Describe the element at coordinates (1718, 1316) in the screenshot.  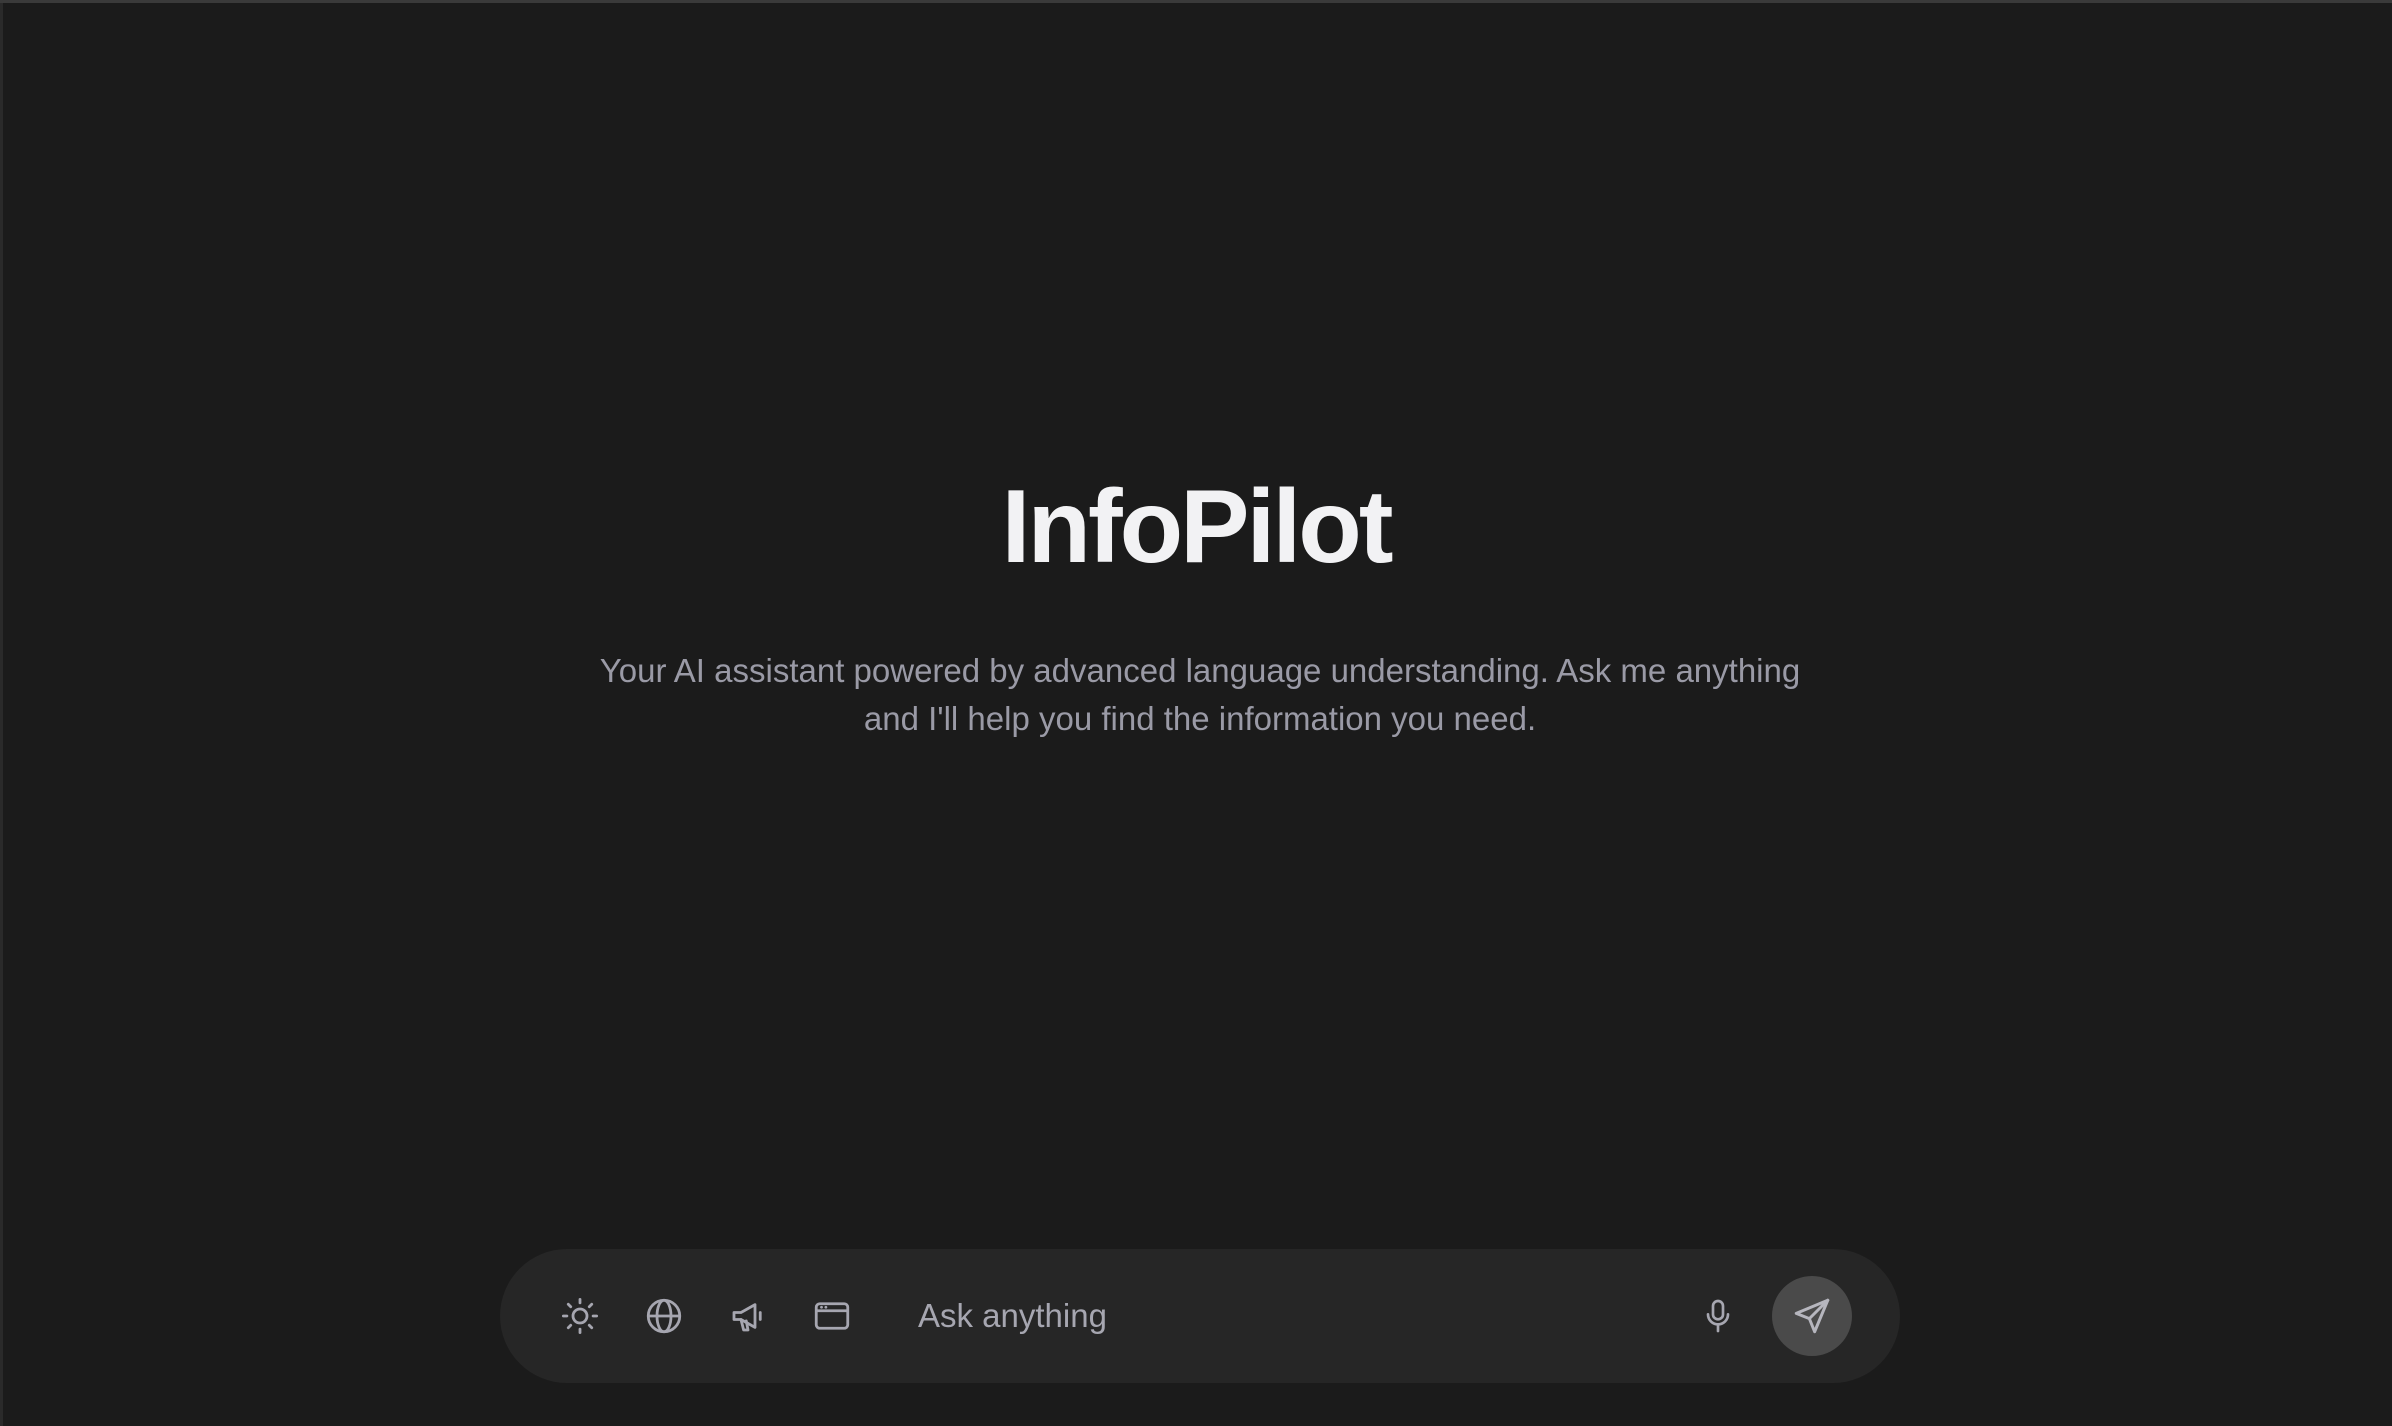
I see `microphone-icon` at that location.